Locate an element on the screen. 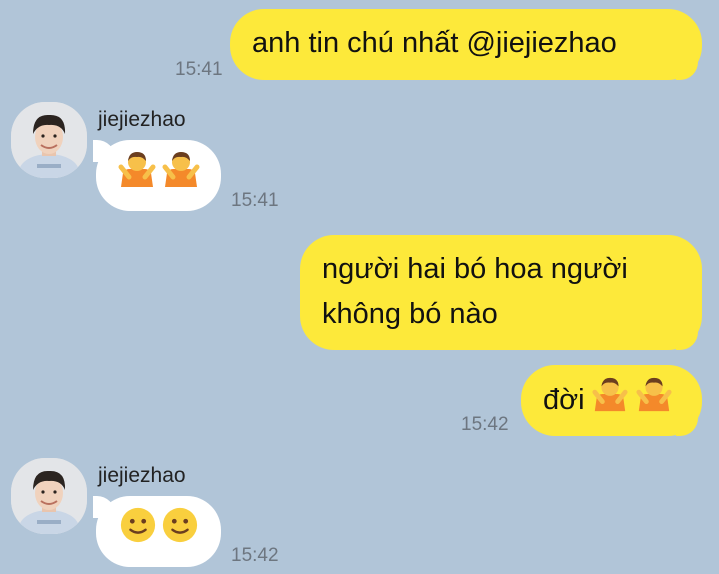  outgoing-message-bubble: đời is located at coordinates (611, 400).